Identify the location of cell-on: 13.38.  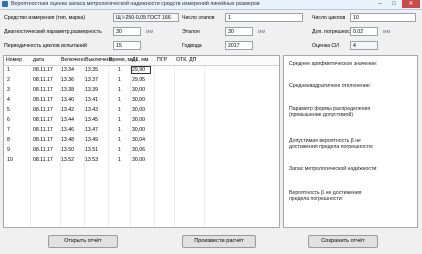
(67, 90).